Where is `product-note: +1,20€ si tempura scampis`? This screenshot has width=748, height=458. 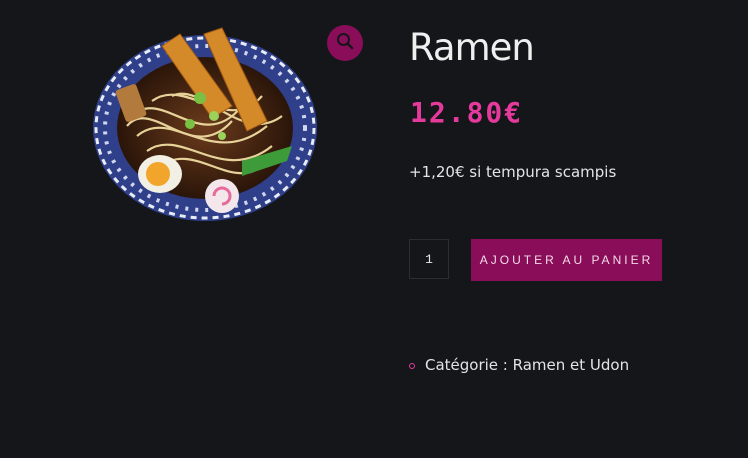 product-note: +1,20€ si tempura scampis is located at coordinates (513, 172).